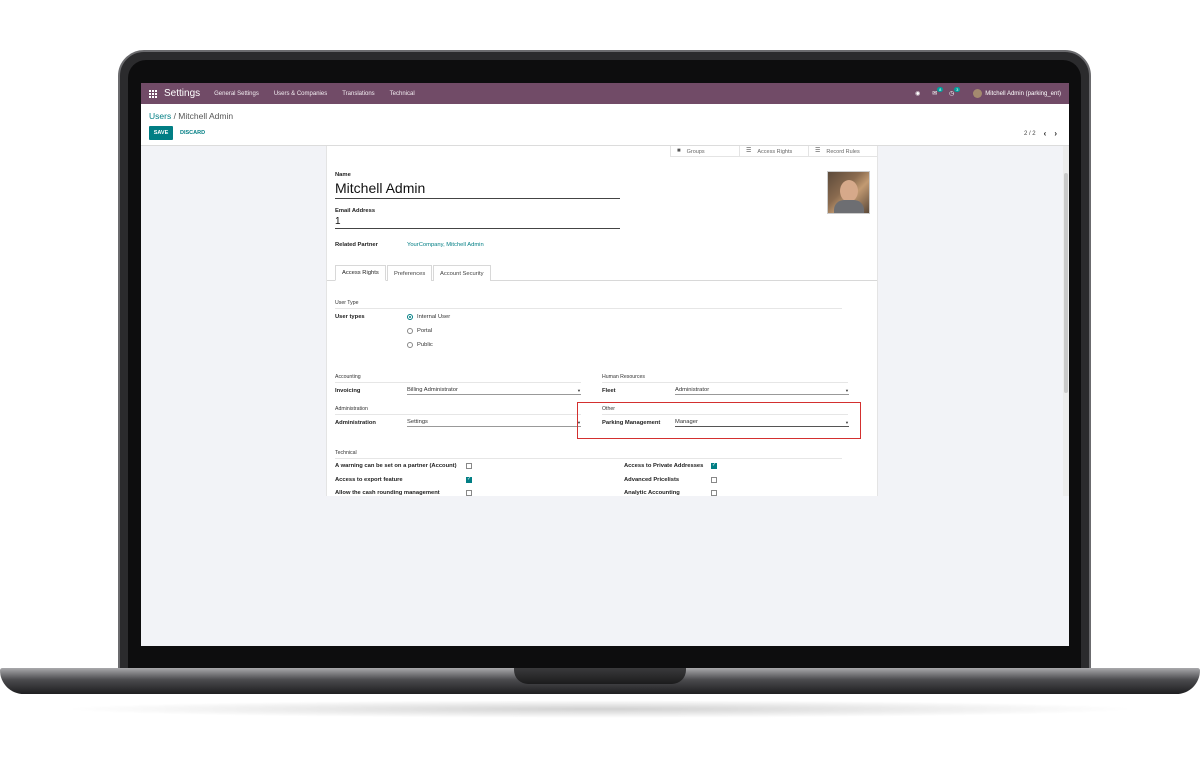 The width and height of the screenshot is (1200, 766). Describe the element at coordinates (588, 304) in the screenshot. I see `user-type-section: User Type` at that location.